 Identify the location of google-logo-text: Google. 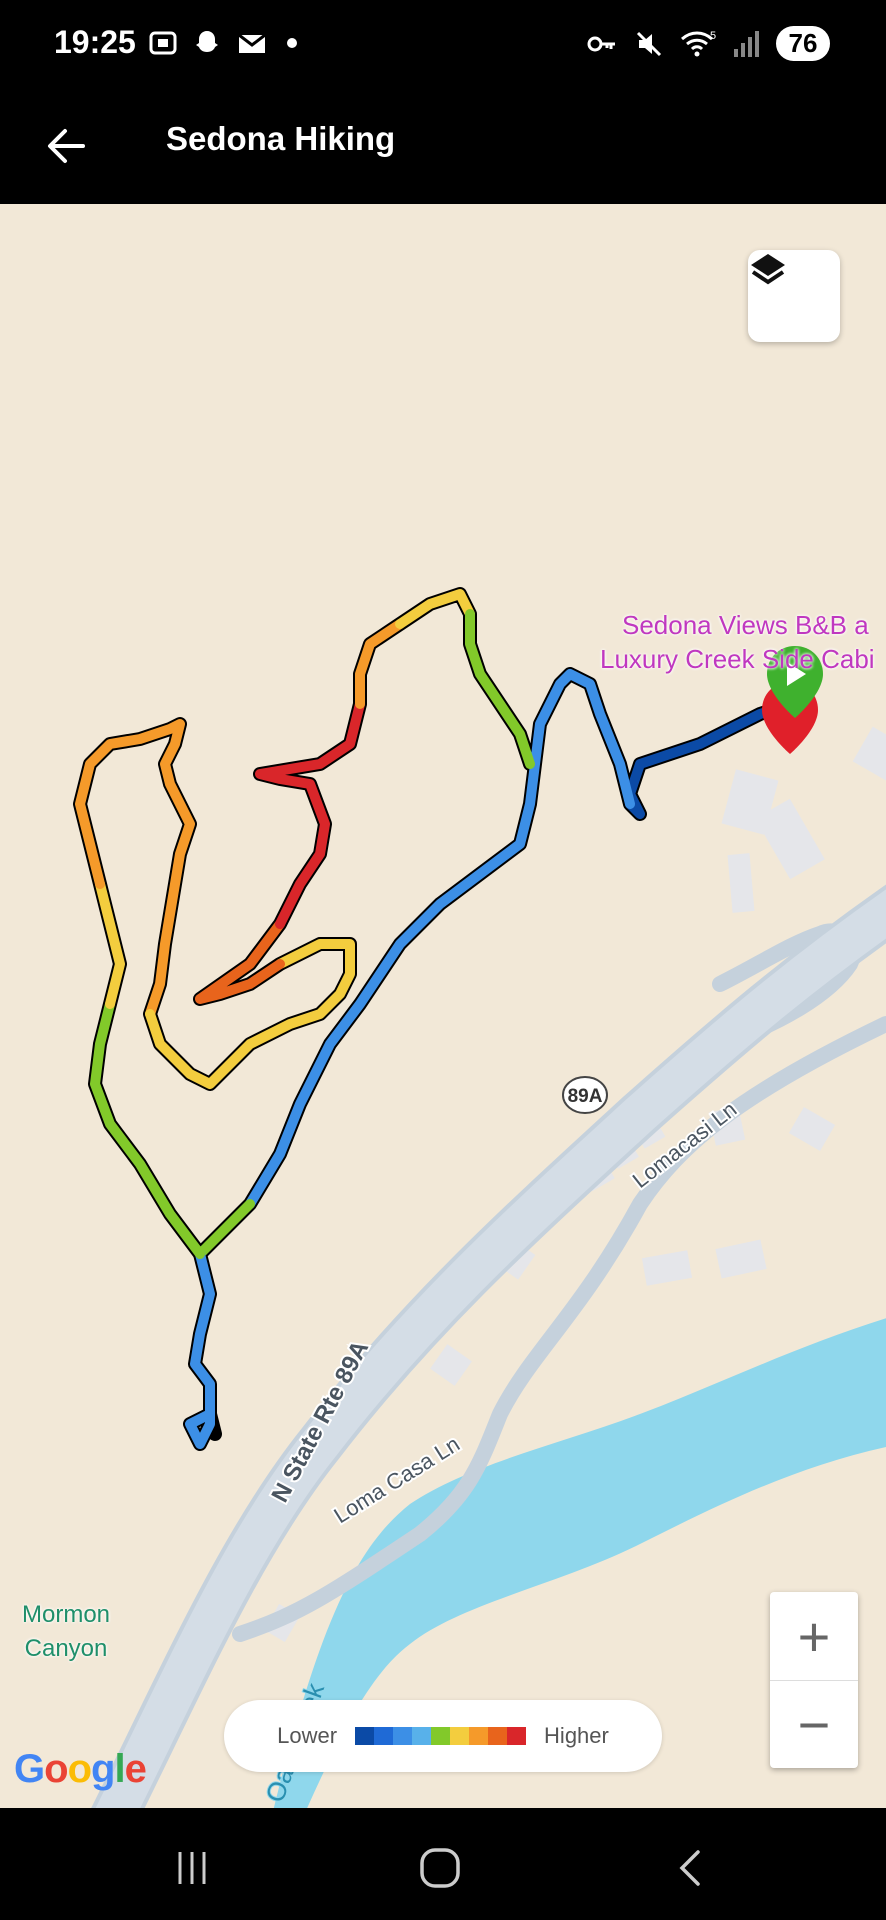
(80, 1769).